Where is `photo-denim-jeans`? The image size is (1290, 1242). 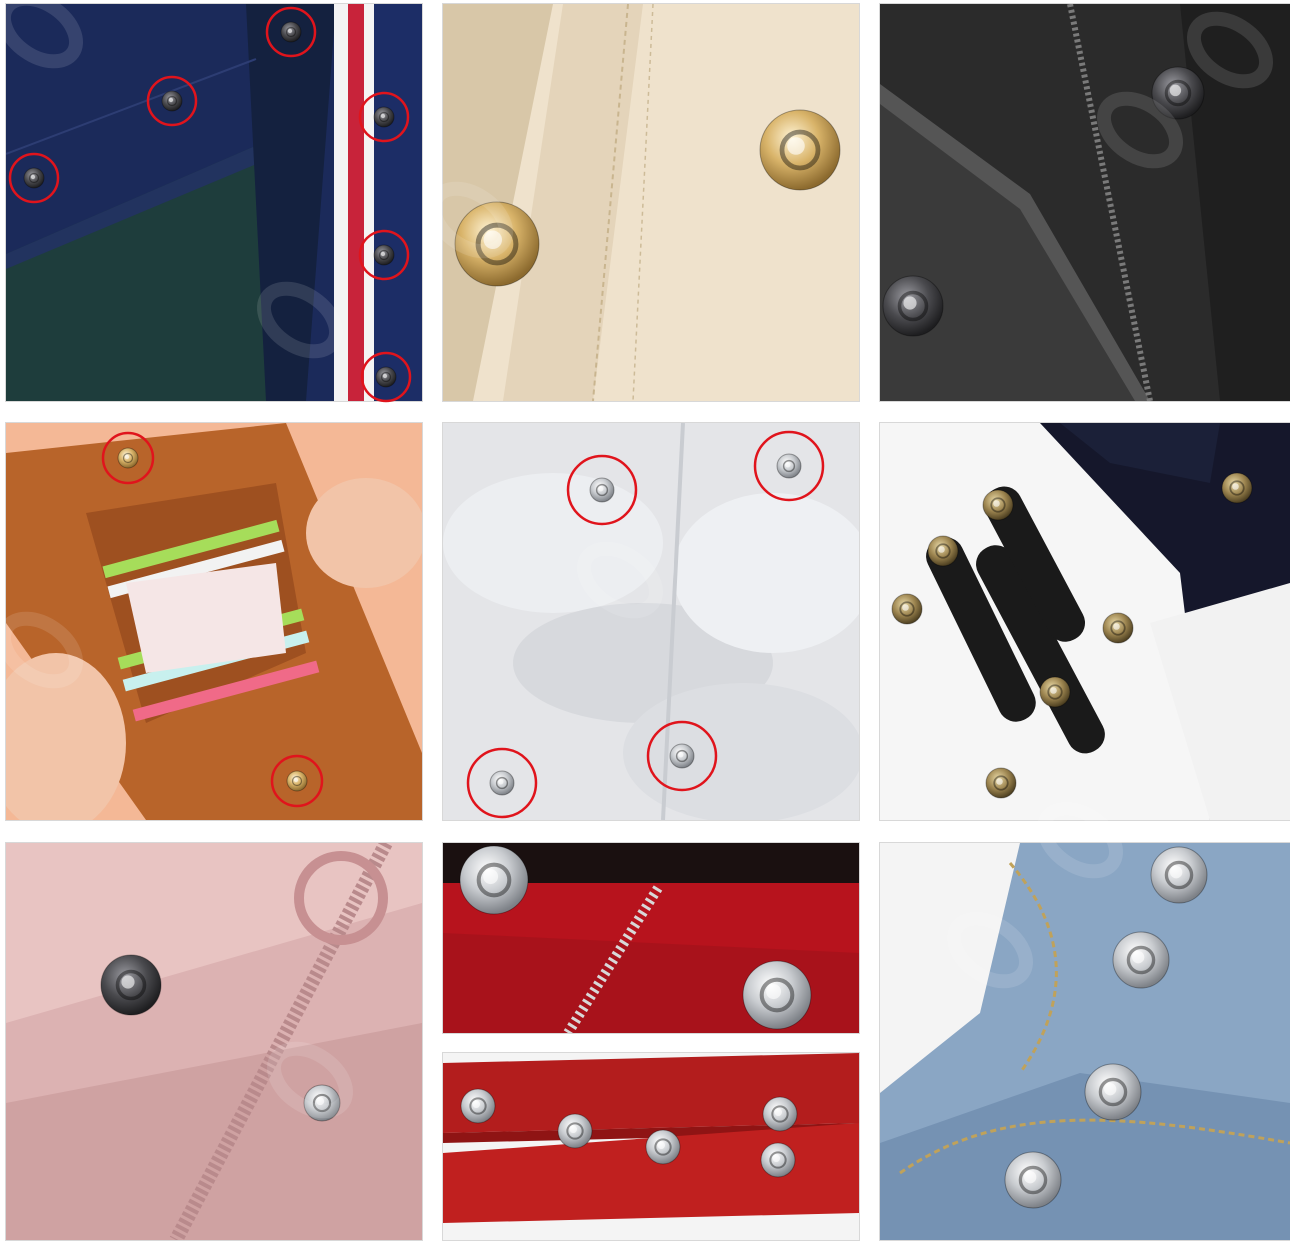 photo-denim-jeans is located at coordinates (1084, 1041).